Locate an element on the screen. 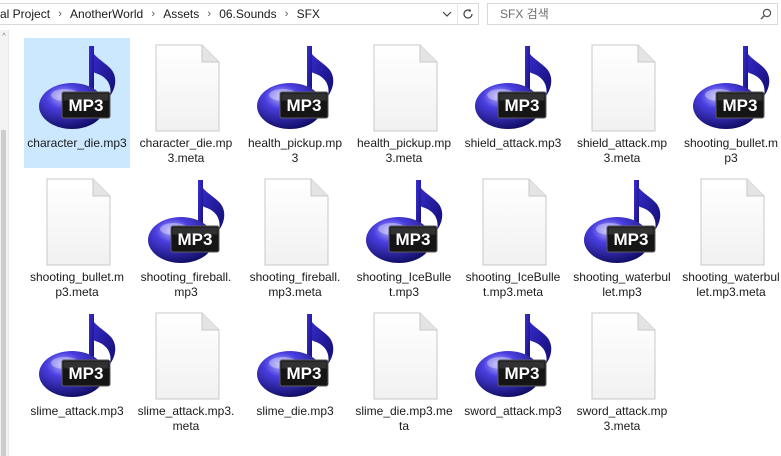  file-item-mp3: MP3 shooting_waterbullet.mp3 is located at coordinates (622, 237).